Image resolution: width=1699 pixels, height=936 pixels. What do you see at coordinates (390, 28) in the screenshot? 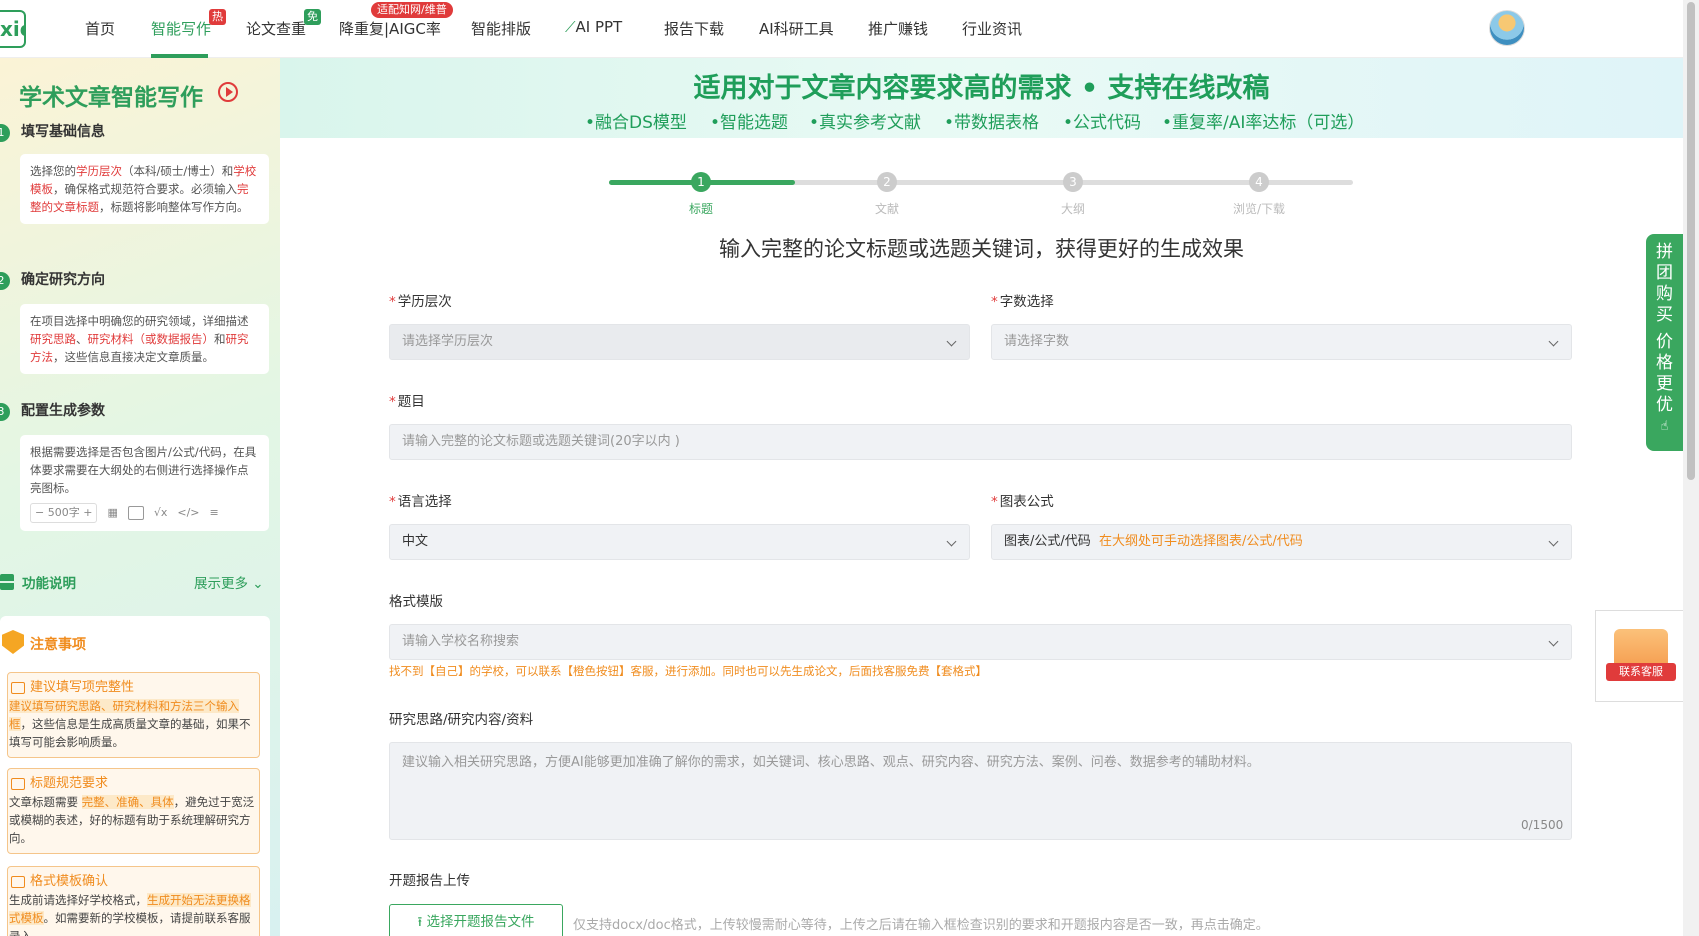
I see `nav-reduce-duplication: 降重复|AIGC率` at bounding box center [390, 28].